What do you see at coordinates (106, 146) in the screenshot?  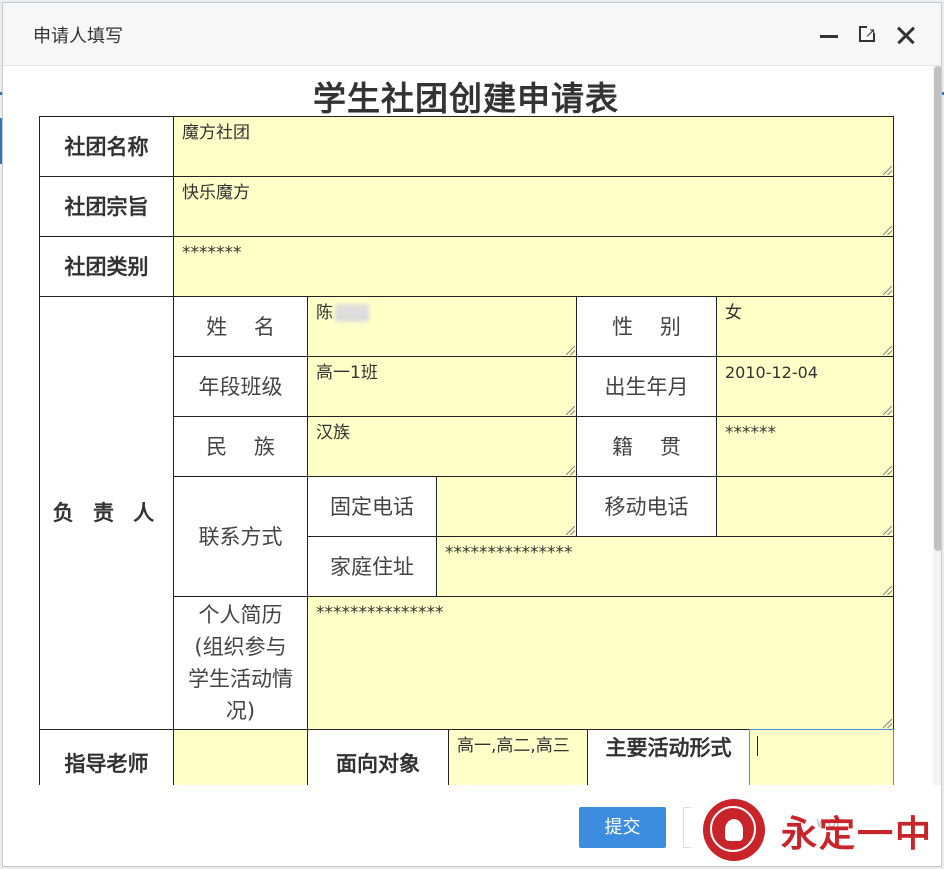 I see `club-name-label: 社团名称` at bounding box center [106, 146].